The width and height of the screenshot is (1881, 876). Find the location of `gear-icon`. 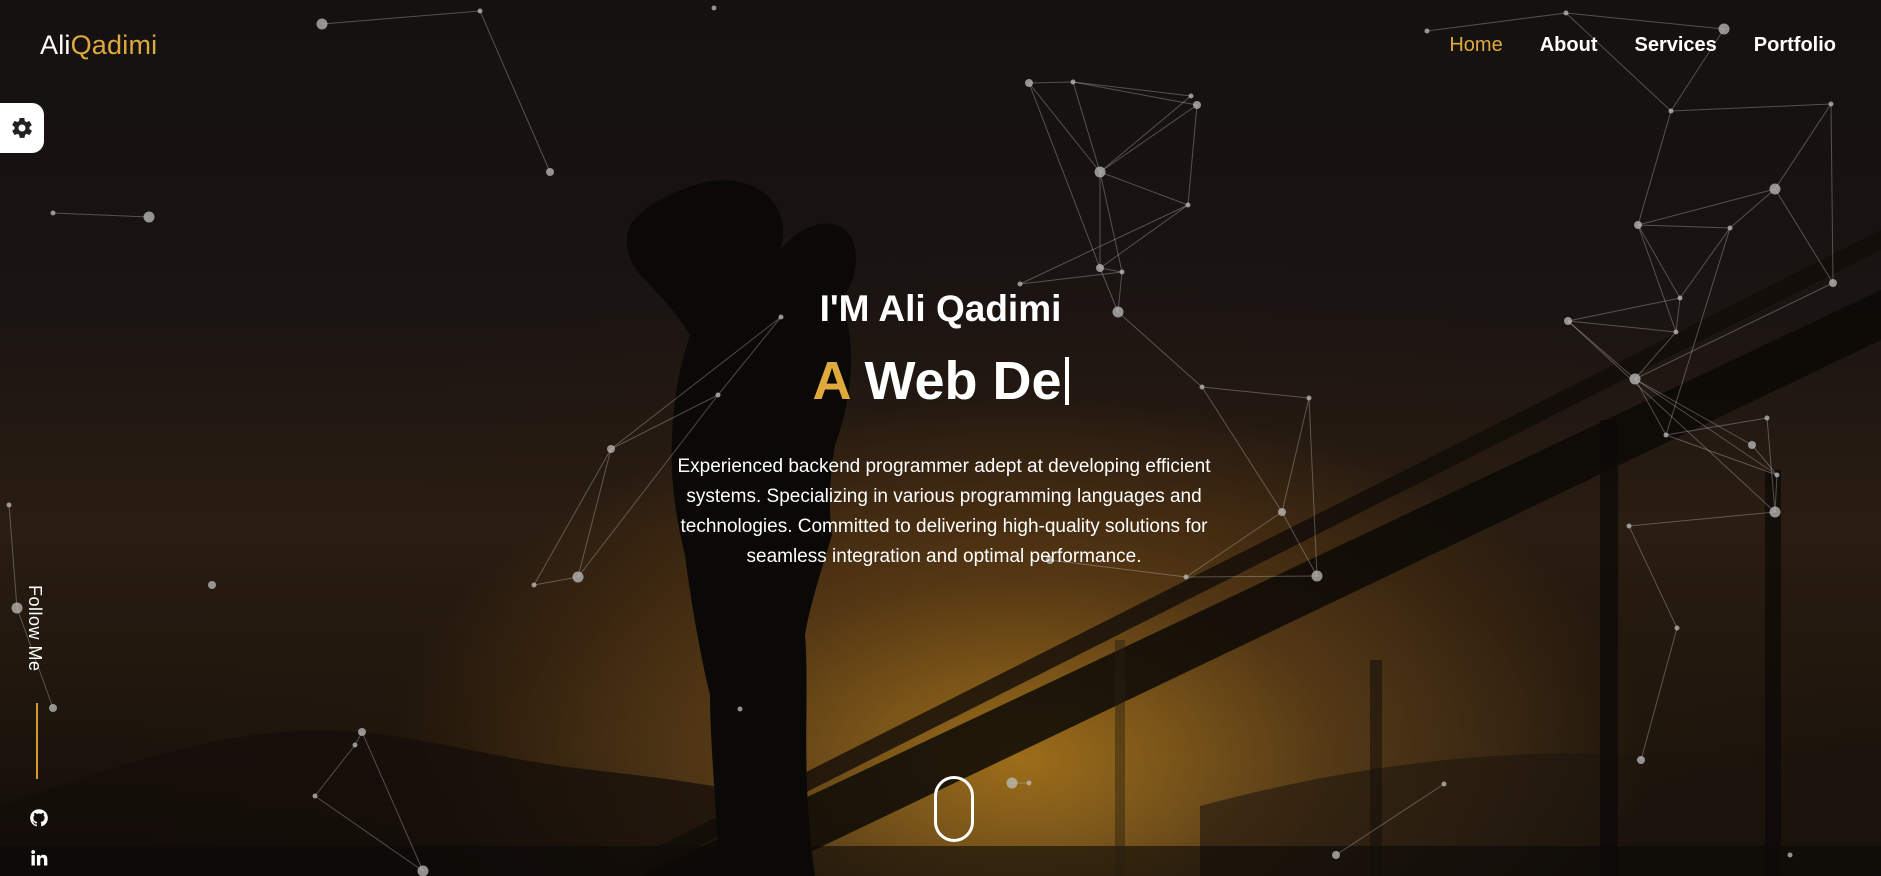

gear-icon is located at coordinates (22, 127).